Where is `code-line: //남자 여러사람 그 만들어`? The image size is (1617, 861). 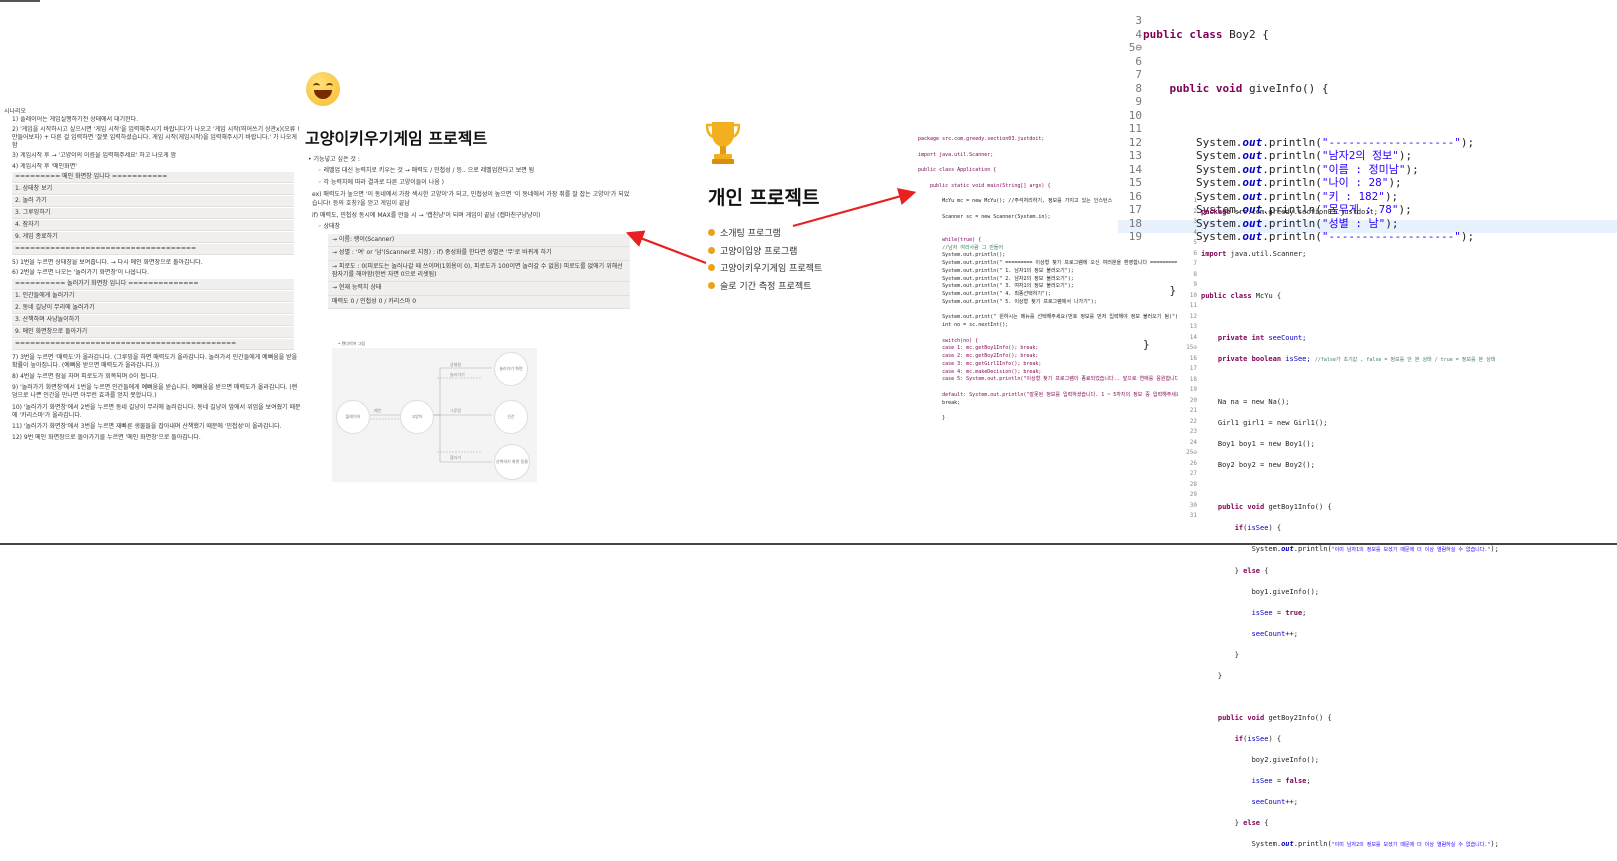
code-line: //남자 여러사람 그 만들어 is located at coordinates (961, 247).